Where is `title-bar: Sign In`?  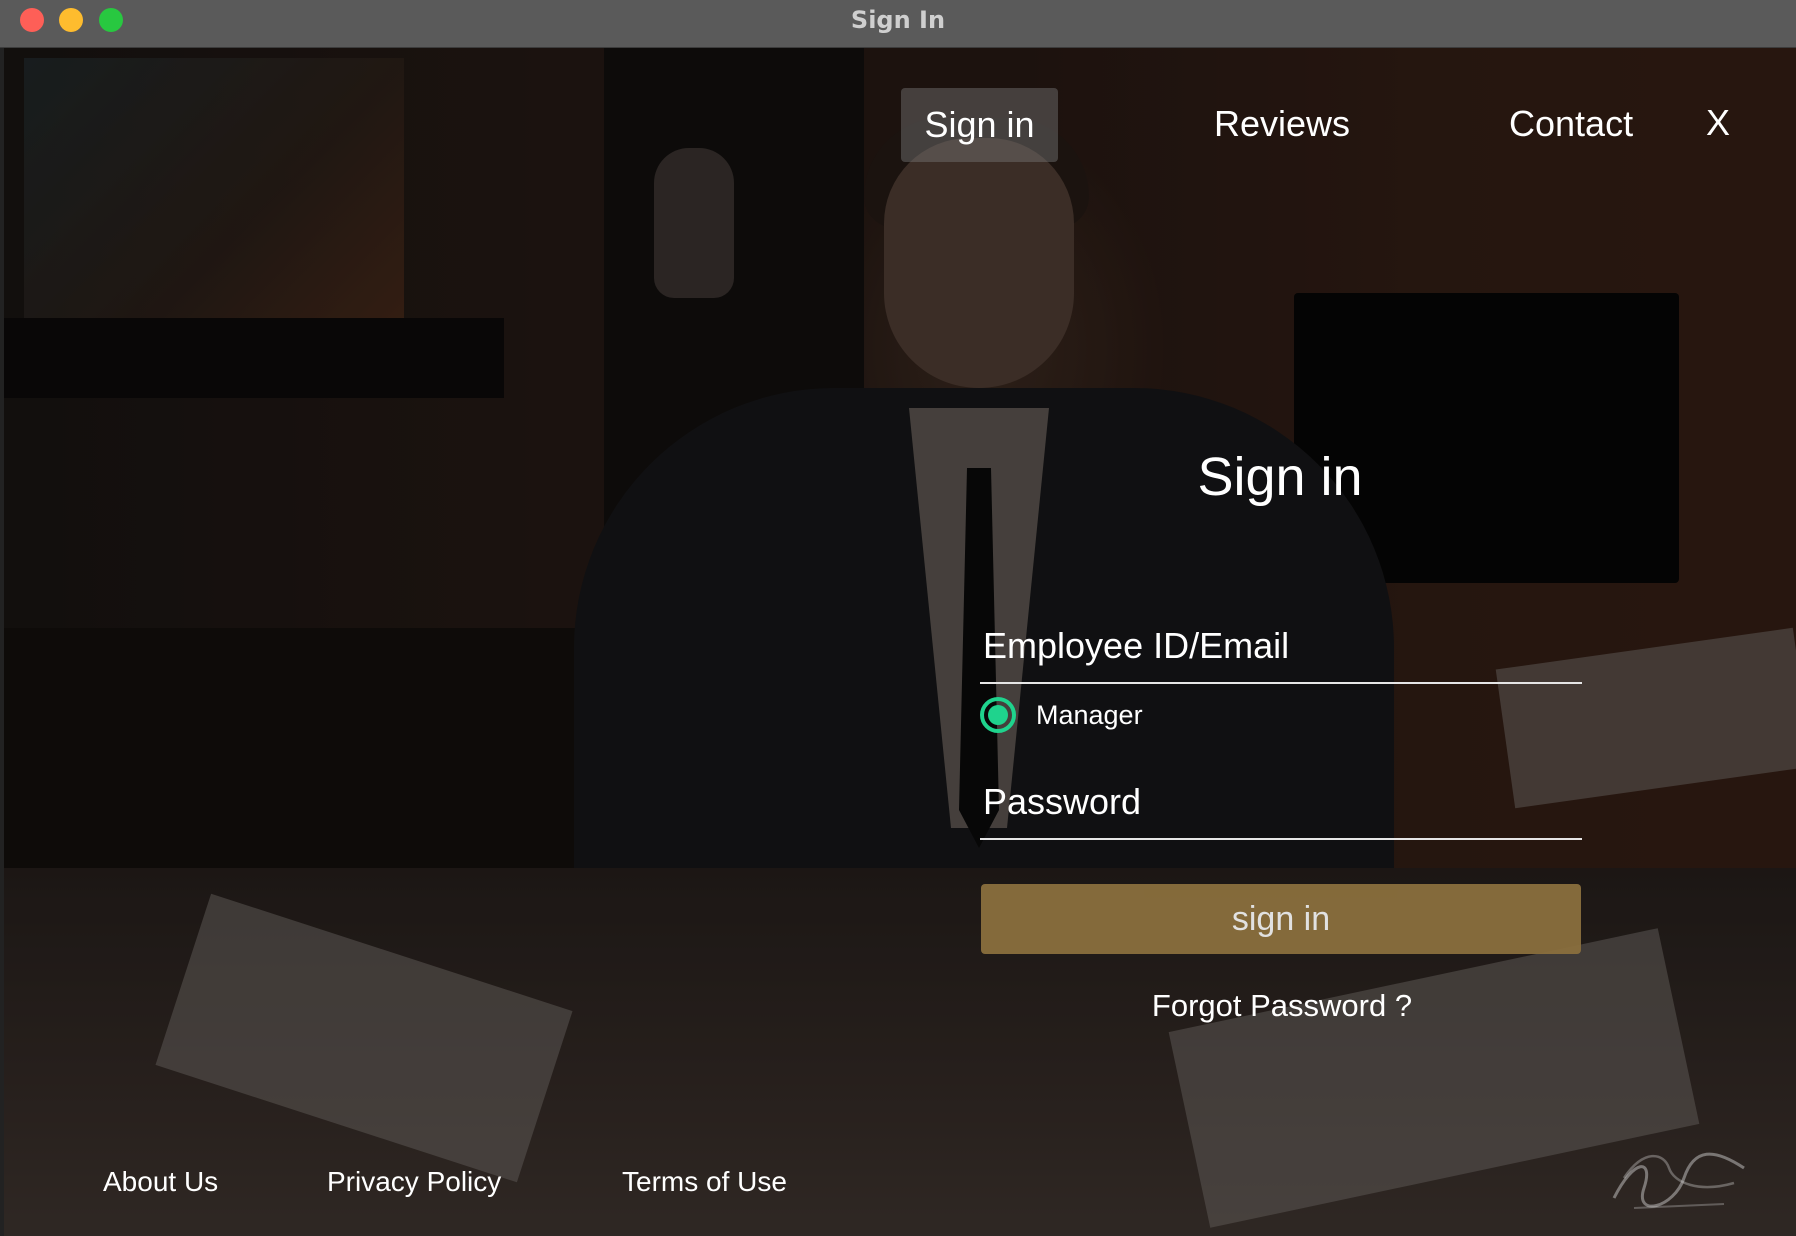
title-bar: Sign In is located at coordinates (898, 24).